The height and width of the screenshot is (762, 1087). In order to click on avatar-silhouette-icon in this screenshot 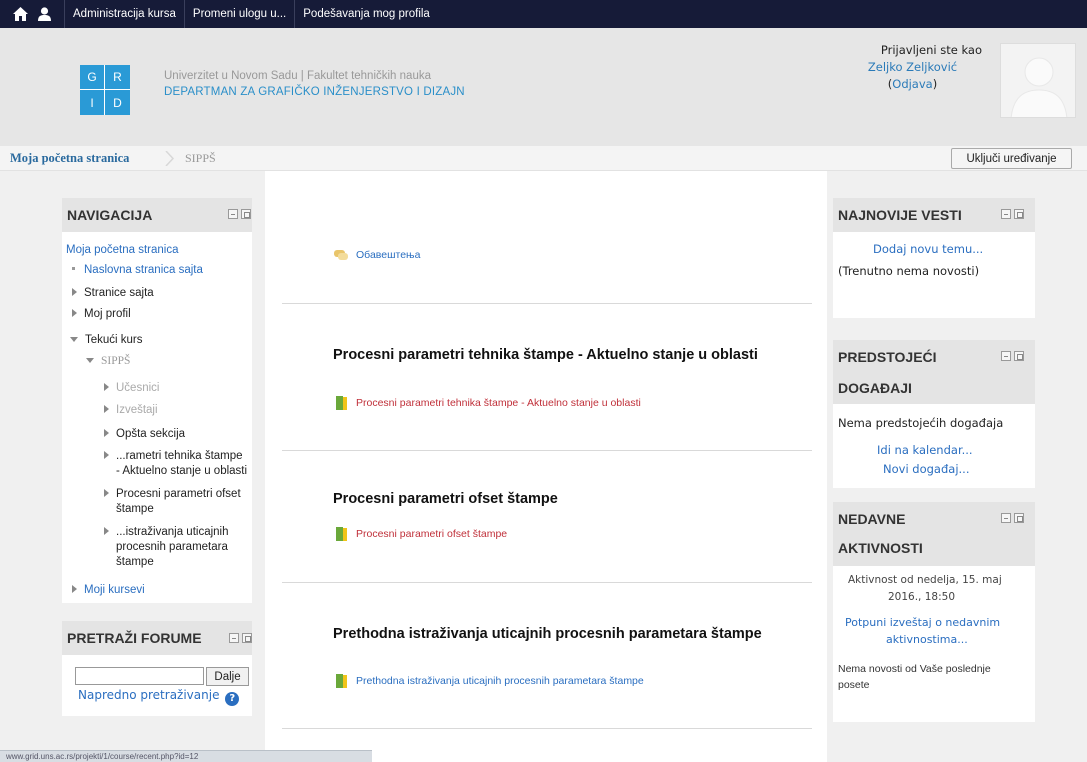, I will do `click(1038, 80)`.